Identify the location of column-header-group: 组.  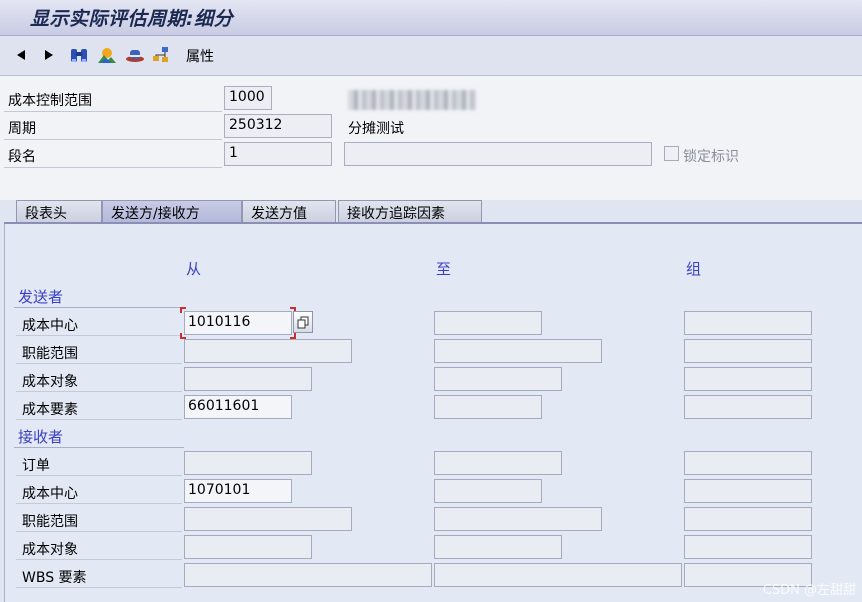
(694, 269).